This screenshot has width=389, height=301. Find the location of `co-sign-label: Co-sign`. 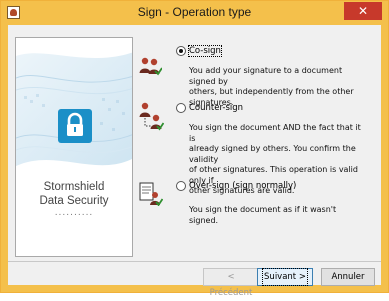

co-sign-label: Co-sign is located at coordinates (205, 51).